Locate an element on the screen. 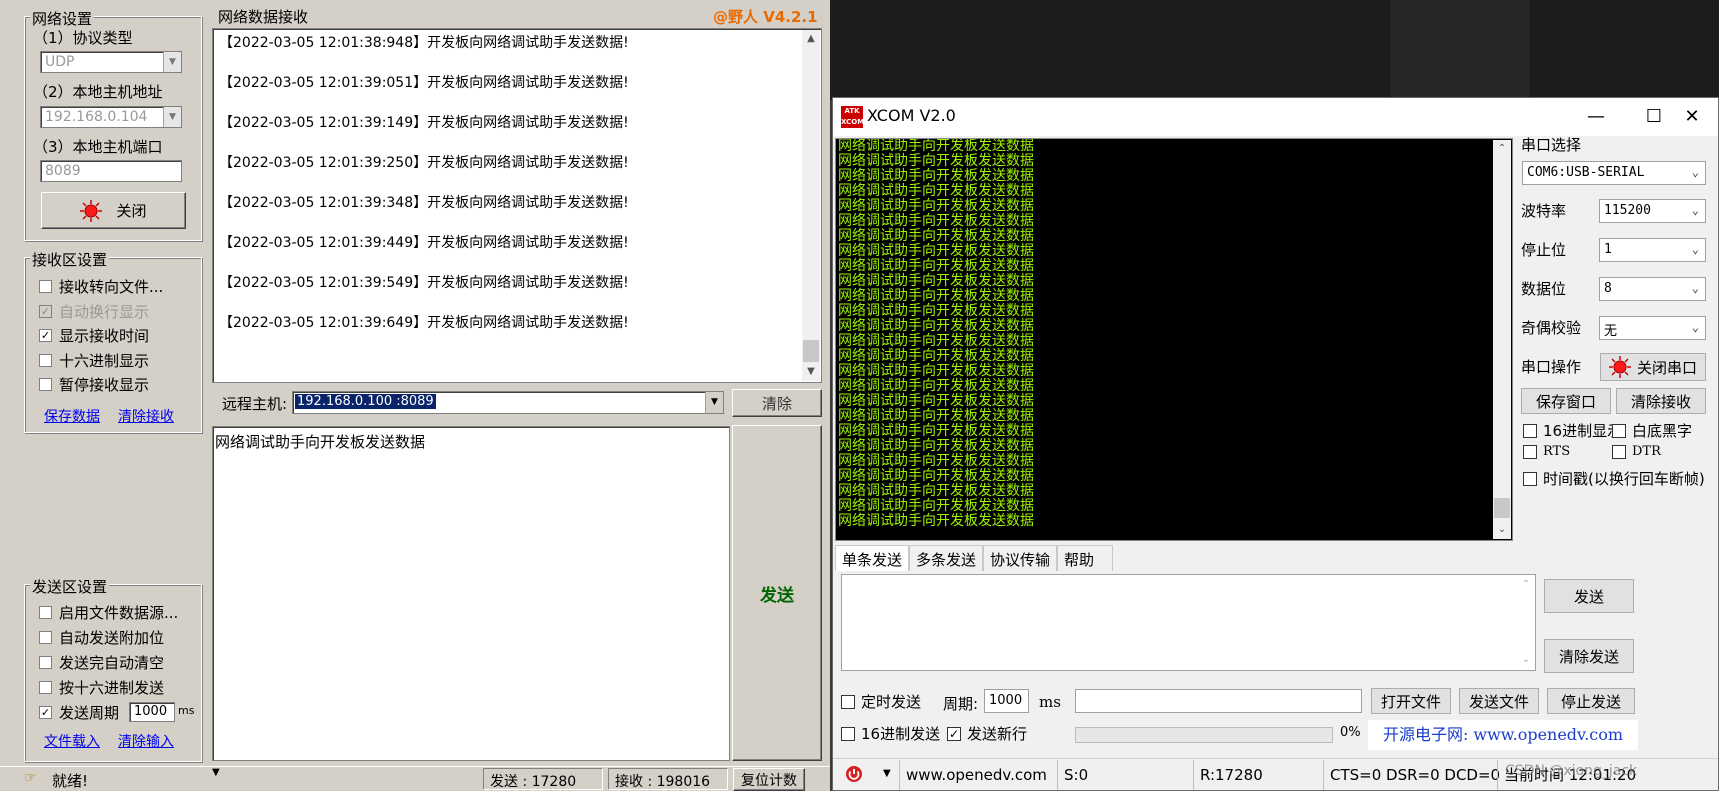 This screenshot has width=1719, height=791. timed-send-checkbox: 定时发送 is located at coordinates (881, 701).